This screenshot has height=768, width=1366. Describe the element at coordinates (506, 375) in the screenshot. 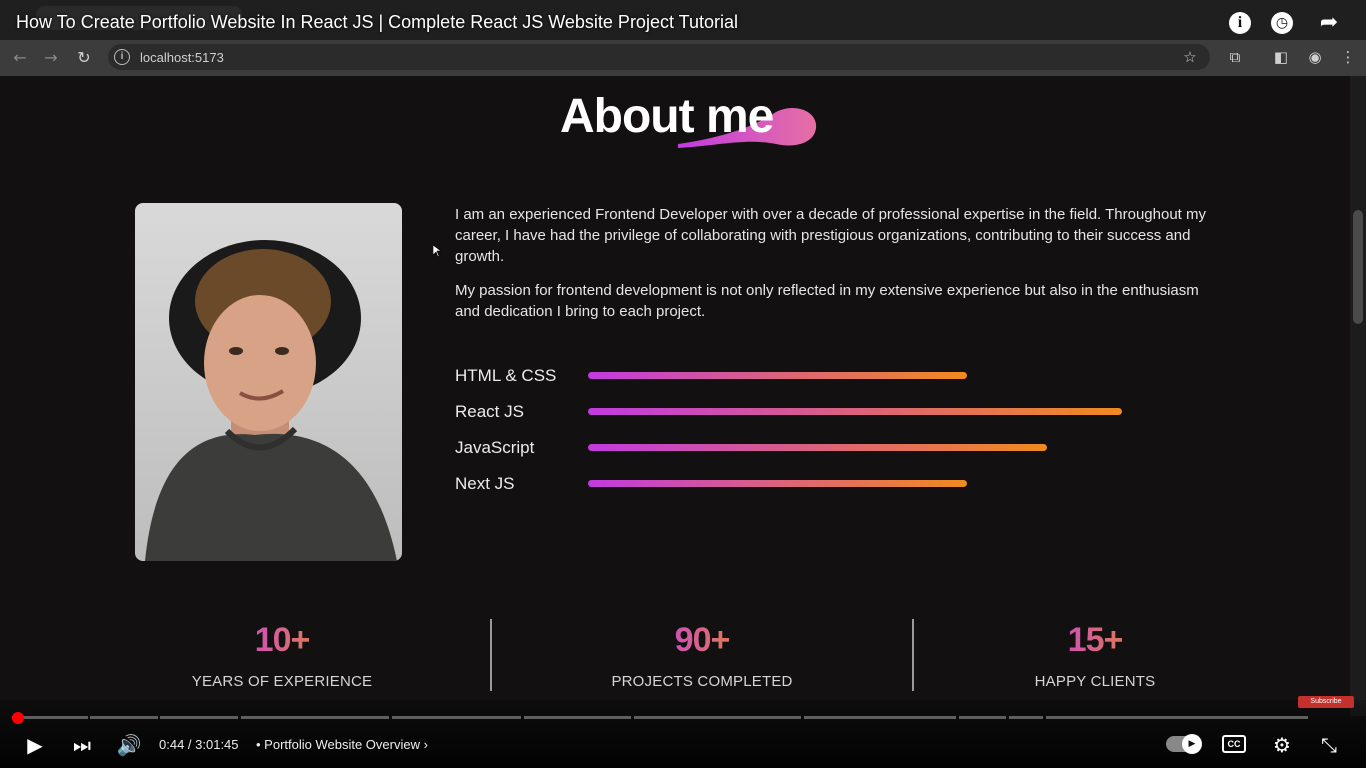

I see `skill-label: HTML & CSS` at that location.